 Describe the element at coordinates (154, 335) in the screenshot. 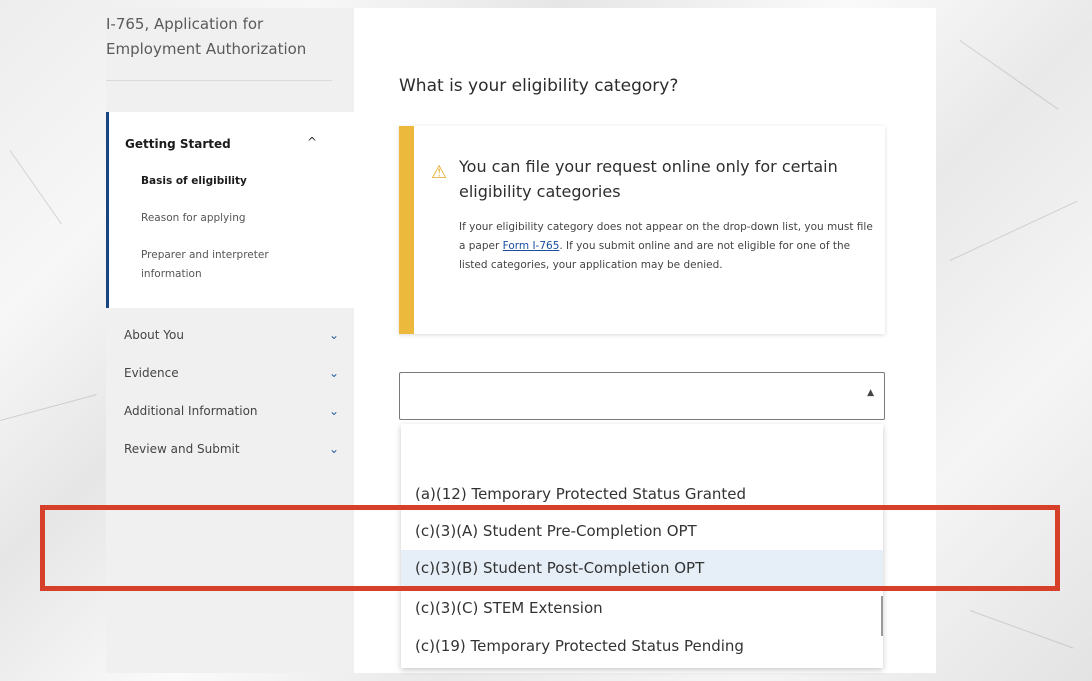

I see `nav-section-about-you: About You` at that location.